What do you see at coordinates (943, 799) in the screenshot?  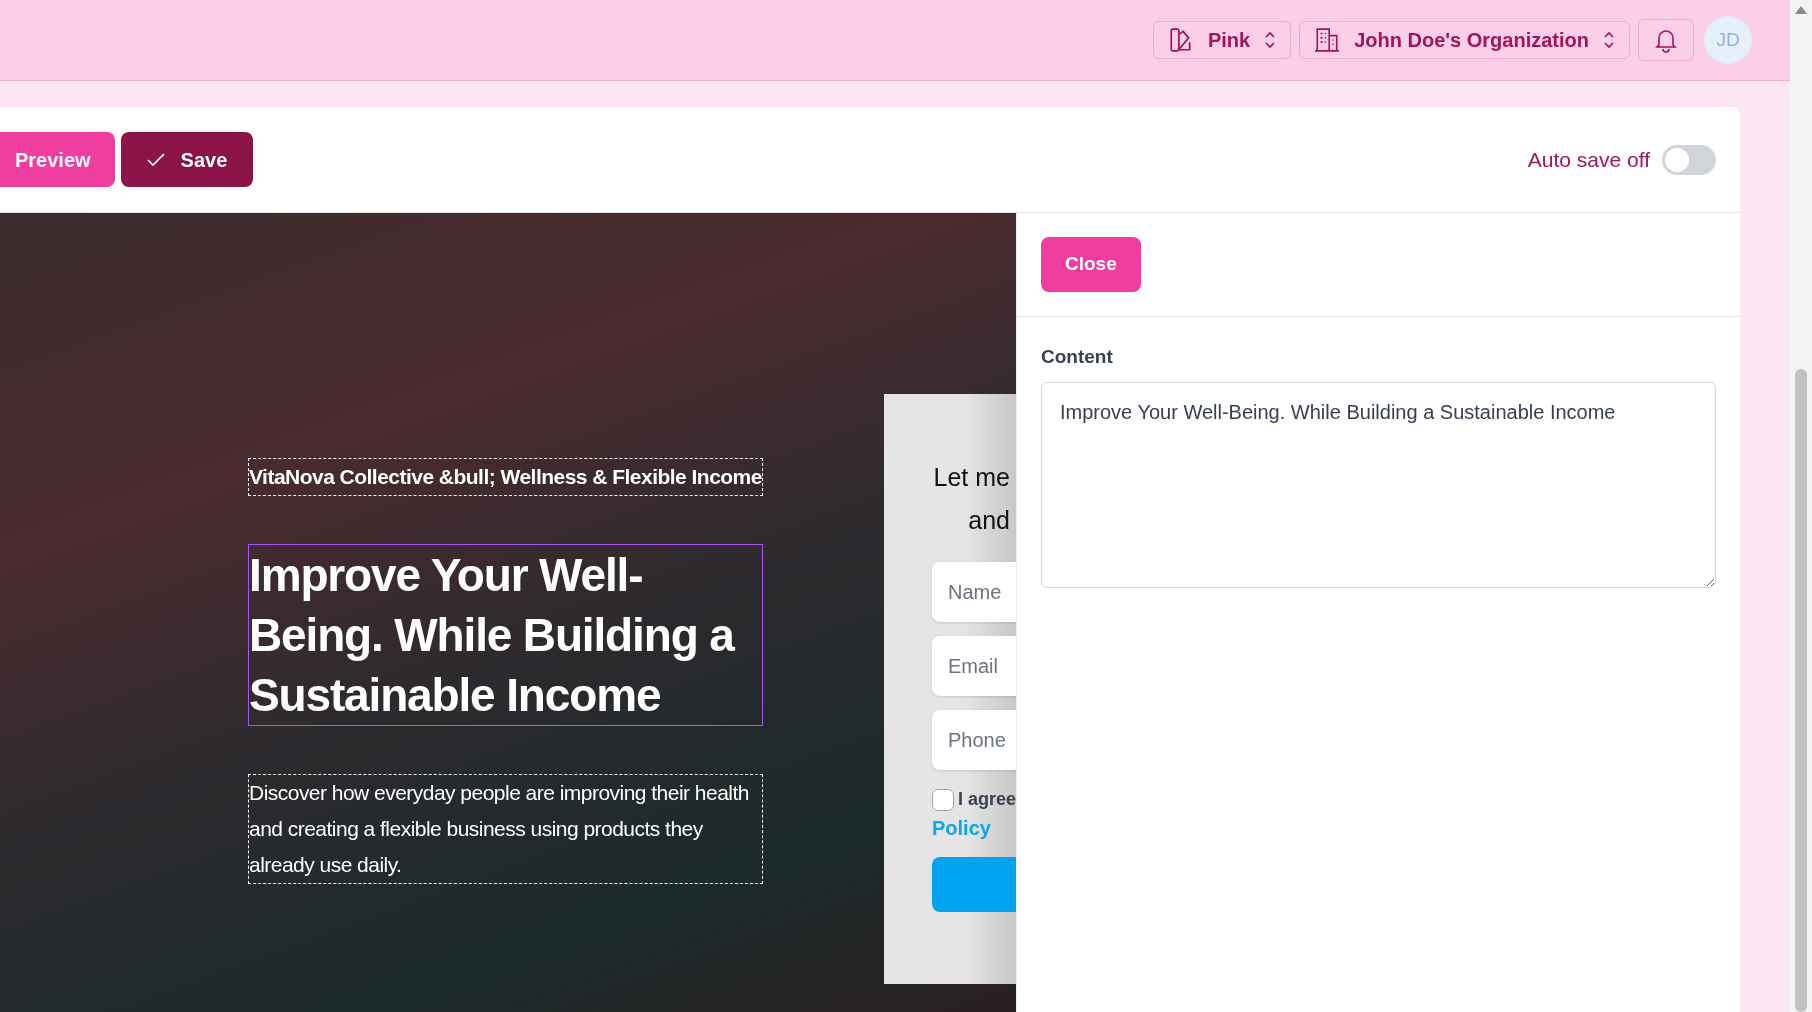 I see `consent-checkbox` at bounding box center [943, 799].